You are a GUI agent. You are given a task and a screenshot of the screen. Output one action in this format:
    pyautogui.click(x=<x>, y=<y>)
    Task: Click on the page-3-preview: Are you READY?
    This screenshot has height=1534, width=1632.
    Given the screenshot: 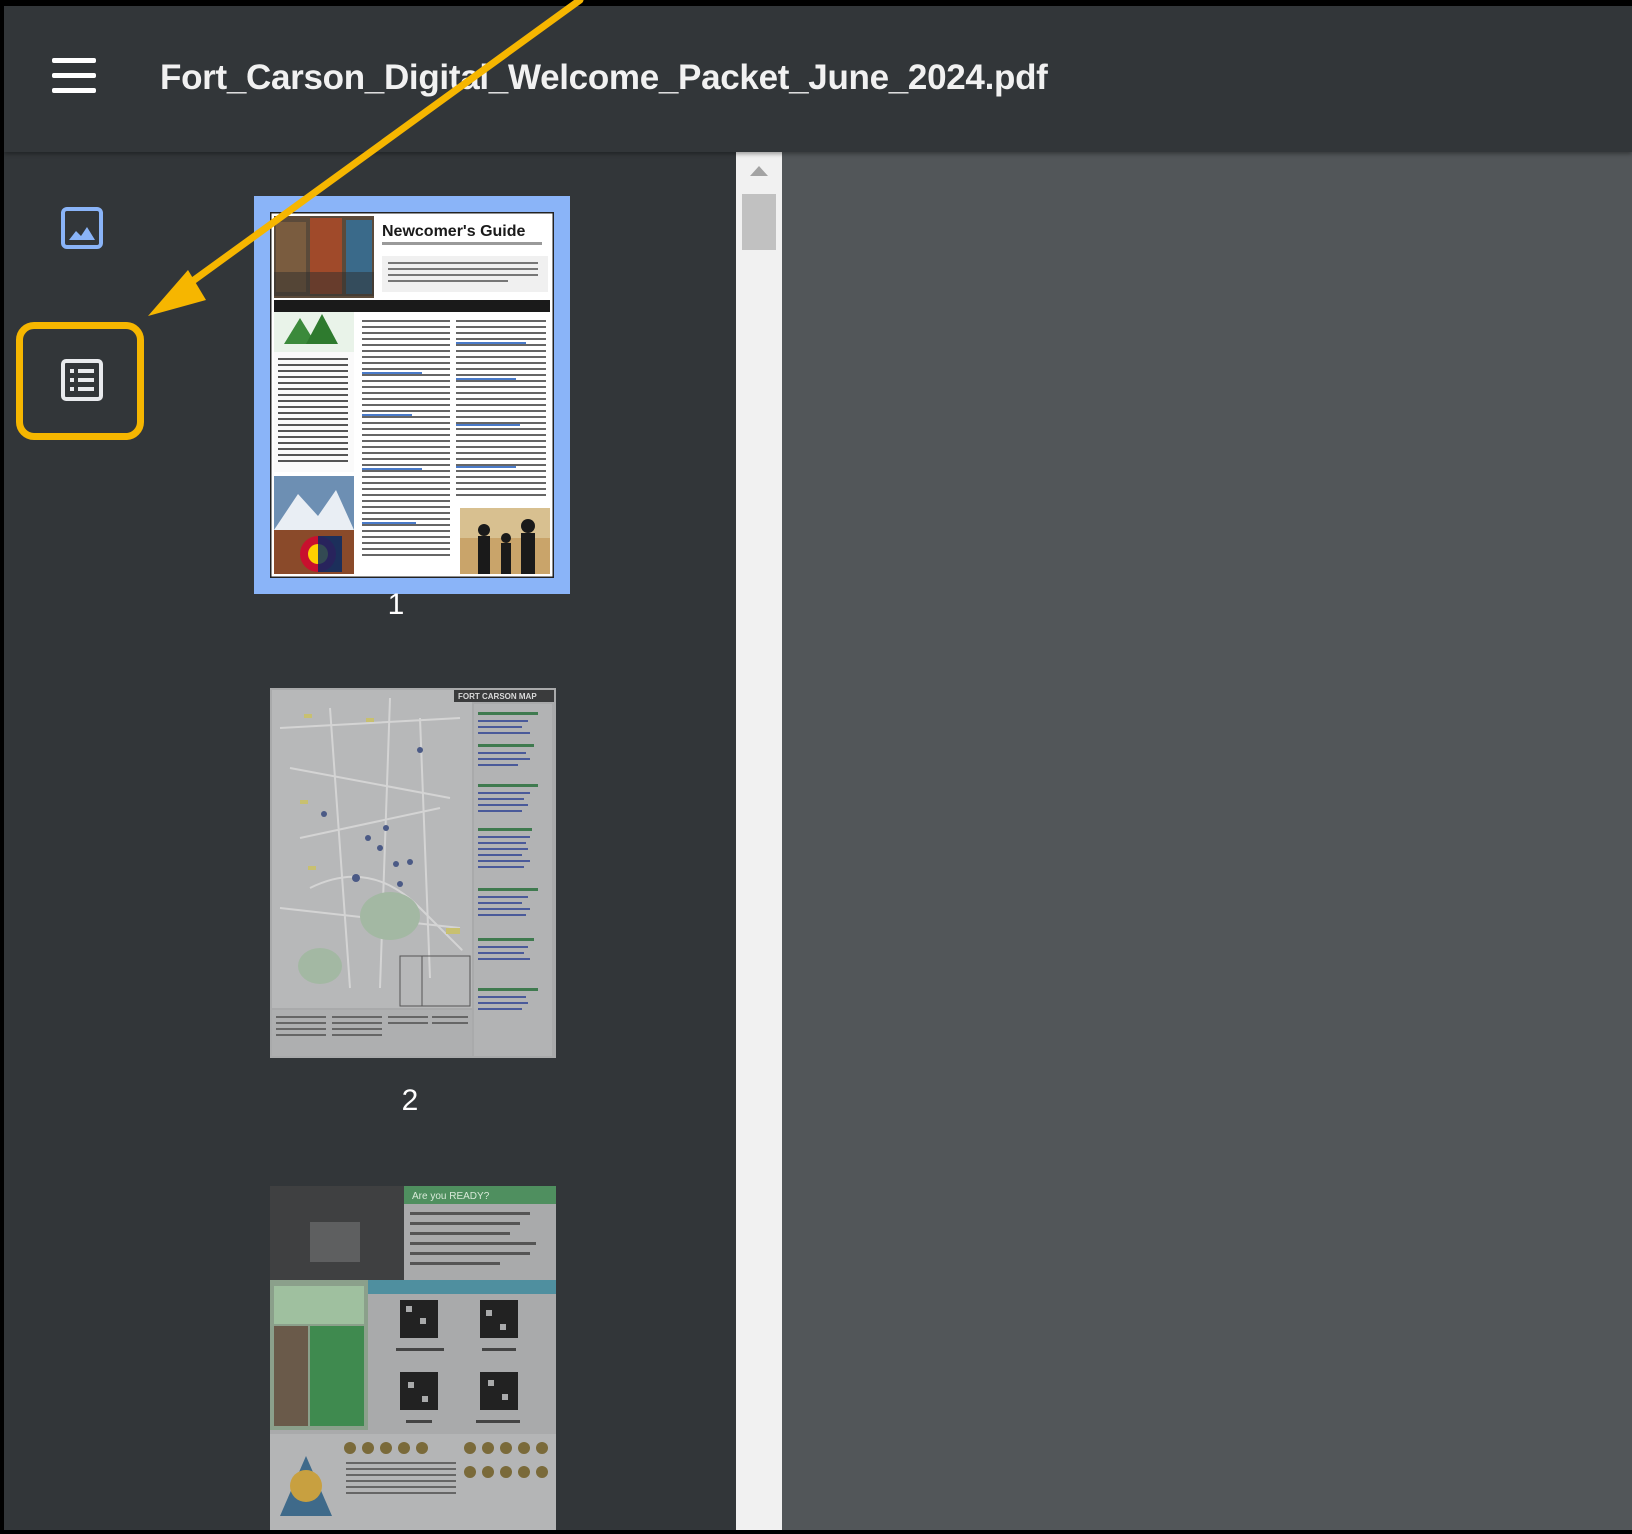 What is the action you would take?
    pyautogui.click(x=413, y=1358)
    